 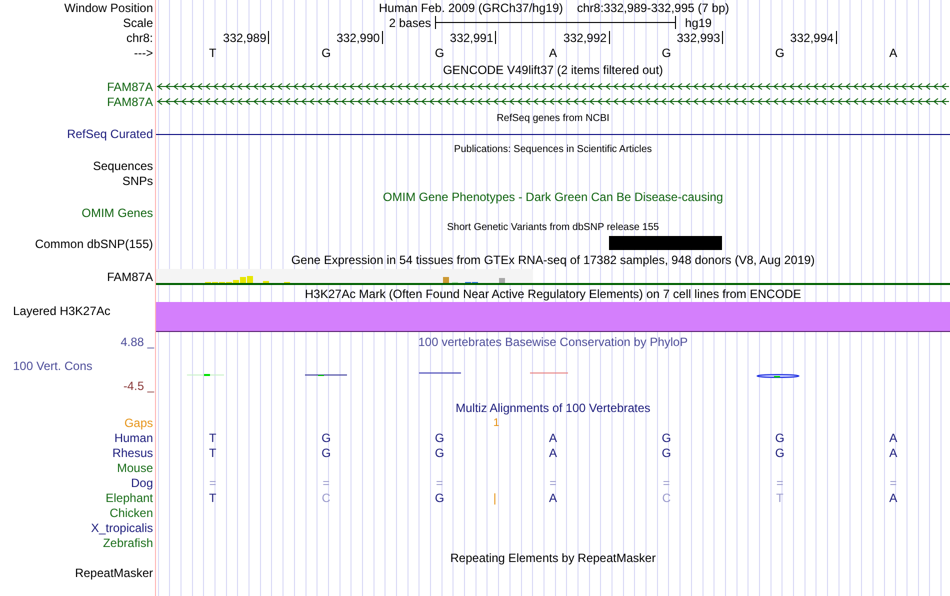 What do you see at coordinates (137, 342) in the screenshot?
I see `axis-max: 4.88 _` at bounding box center [137, 342].